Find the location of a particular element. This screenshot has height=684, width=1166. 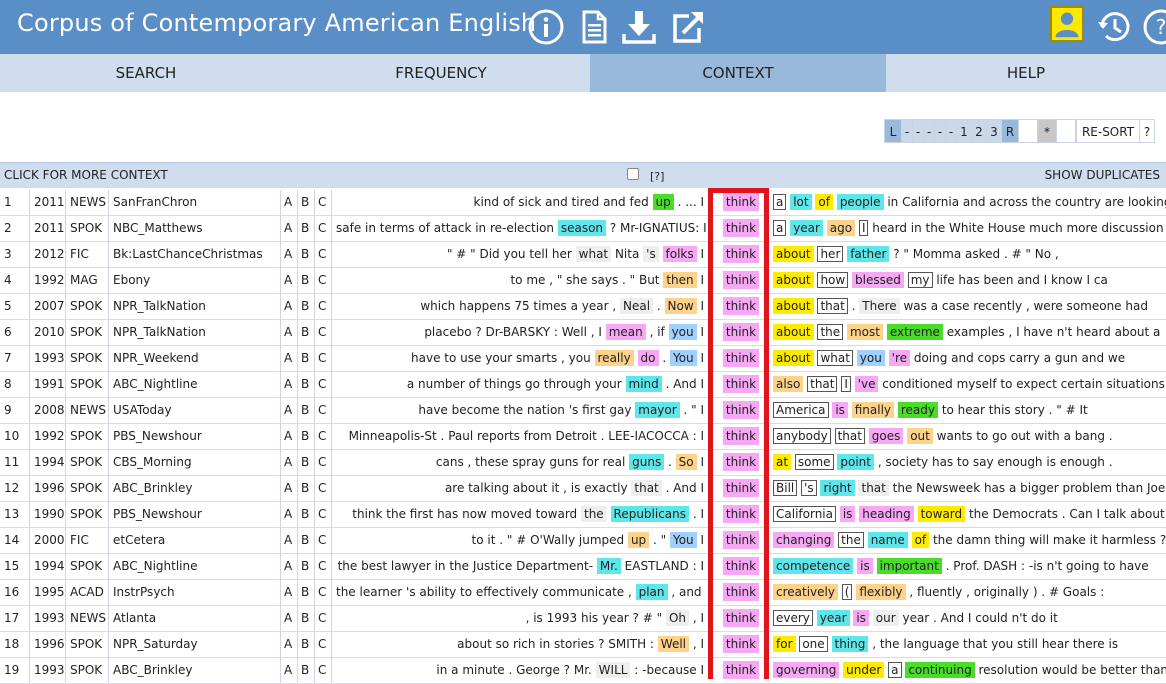

pager-item-14: ? is located at coordinates (1147, 131).